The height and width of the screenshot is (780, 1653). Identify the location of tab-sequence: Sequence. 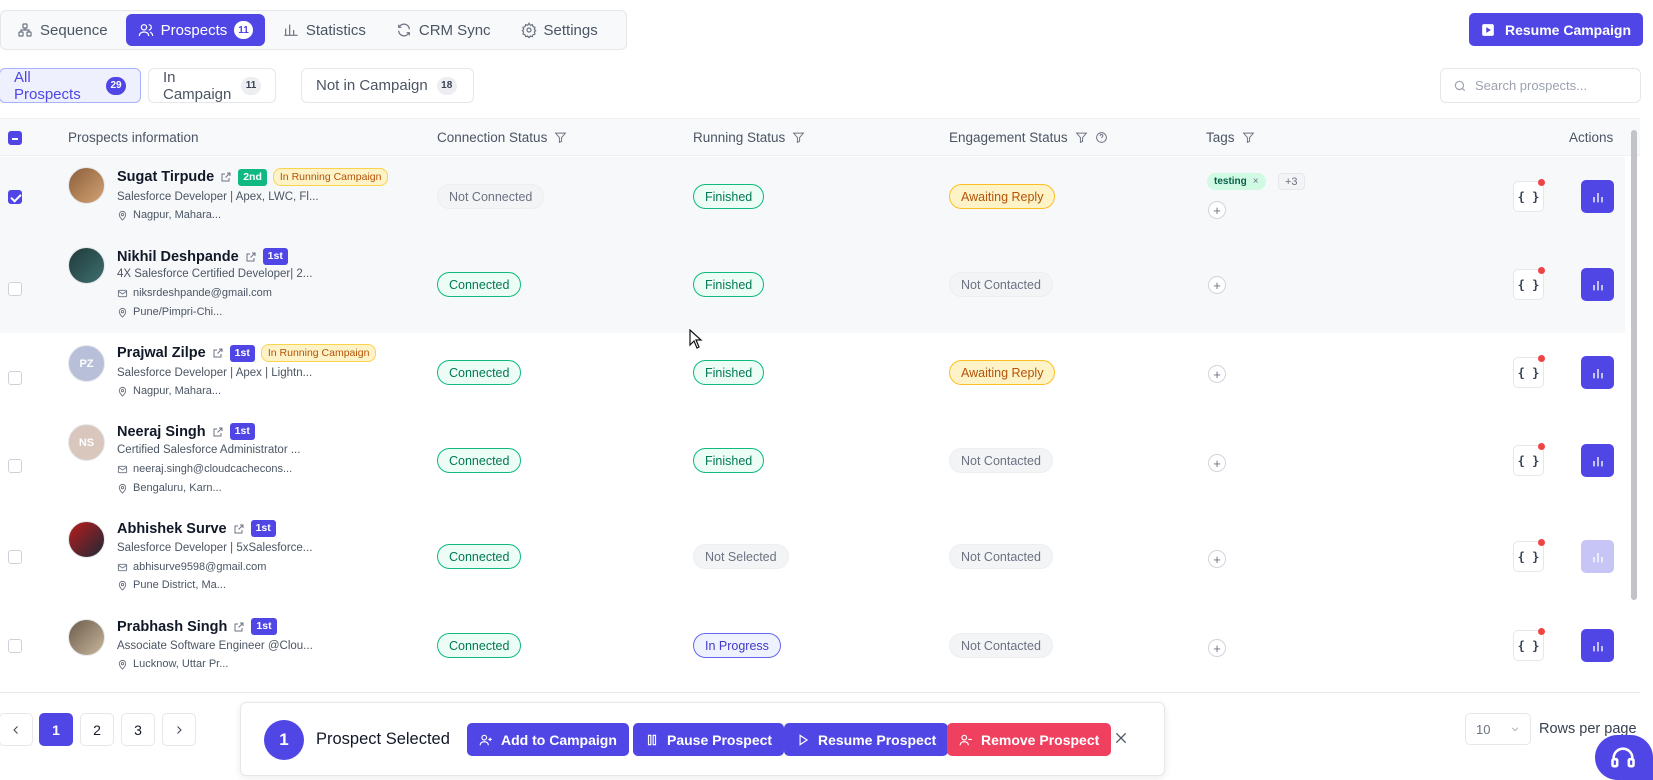
(62, 30).